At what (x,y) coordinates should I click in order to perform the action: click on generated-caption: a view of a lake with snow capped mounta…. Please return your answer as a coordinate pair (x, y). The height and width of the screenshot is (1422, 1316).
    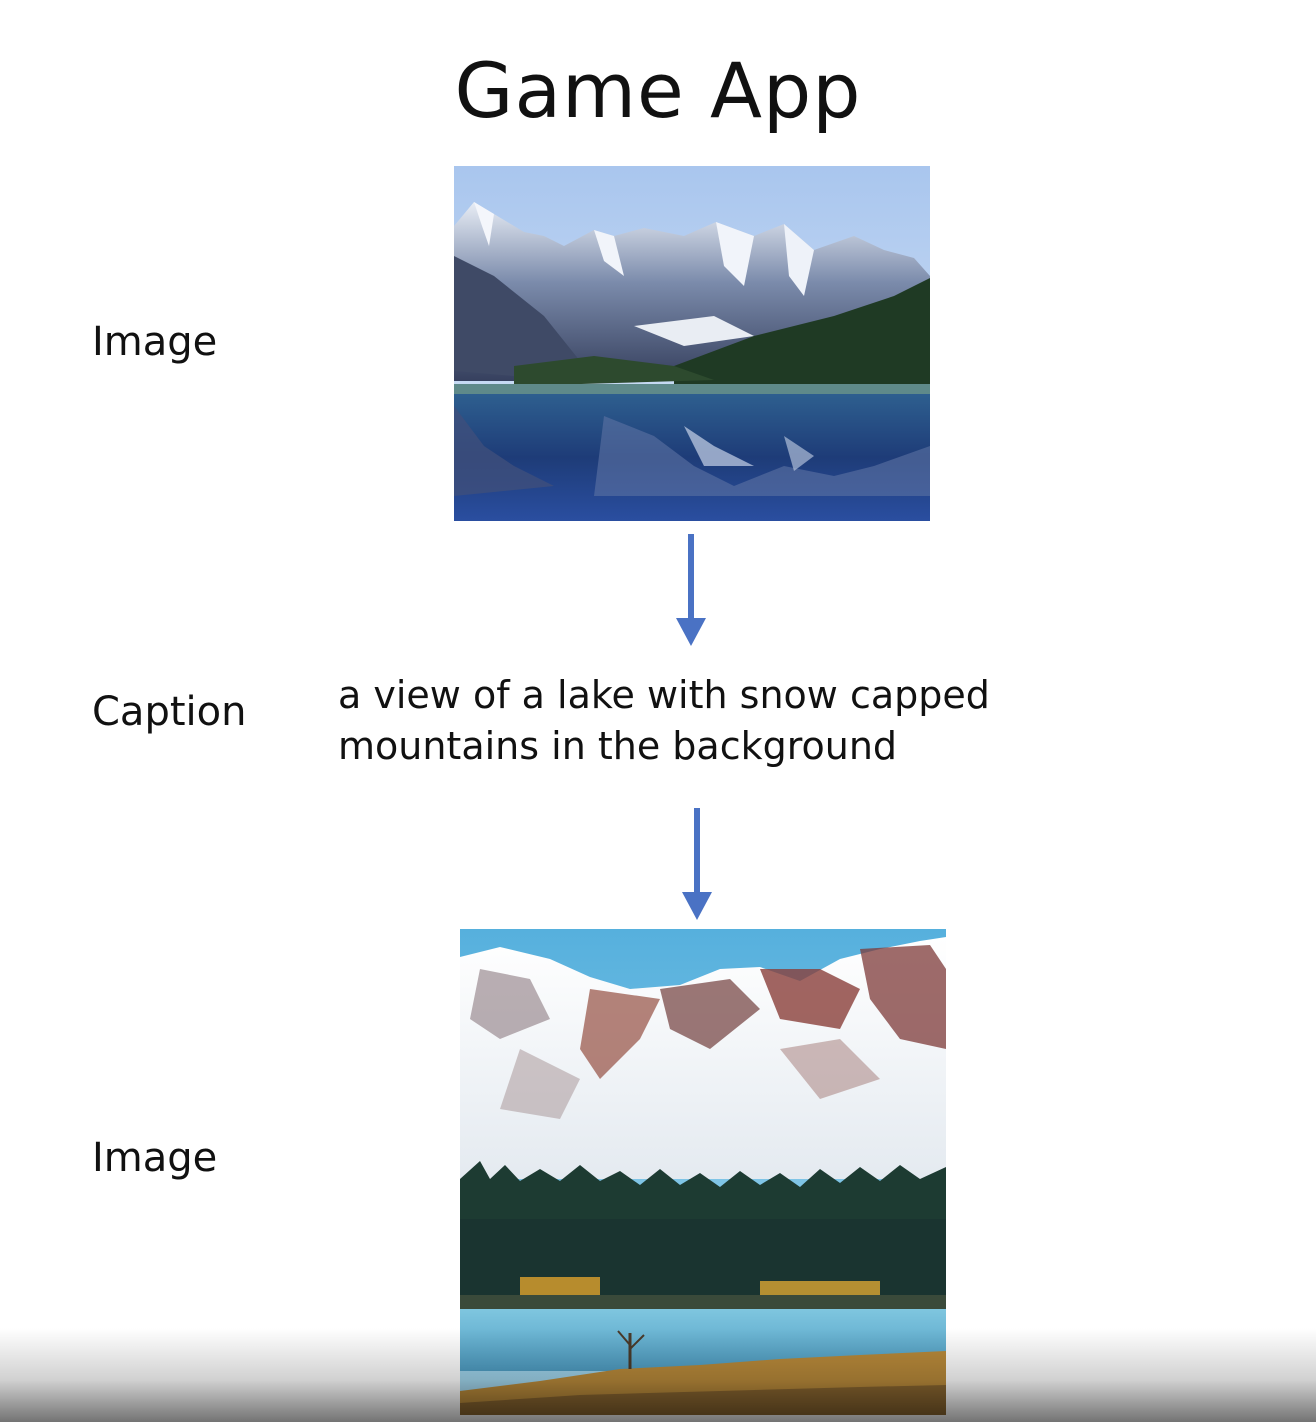
    Looking at the image, I should click on (664, 720).